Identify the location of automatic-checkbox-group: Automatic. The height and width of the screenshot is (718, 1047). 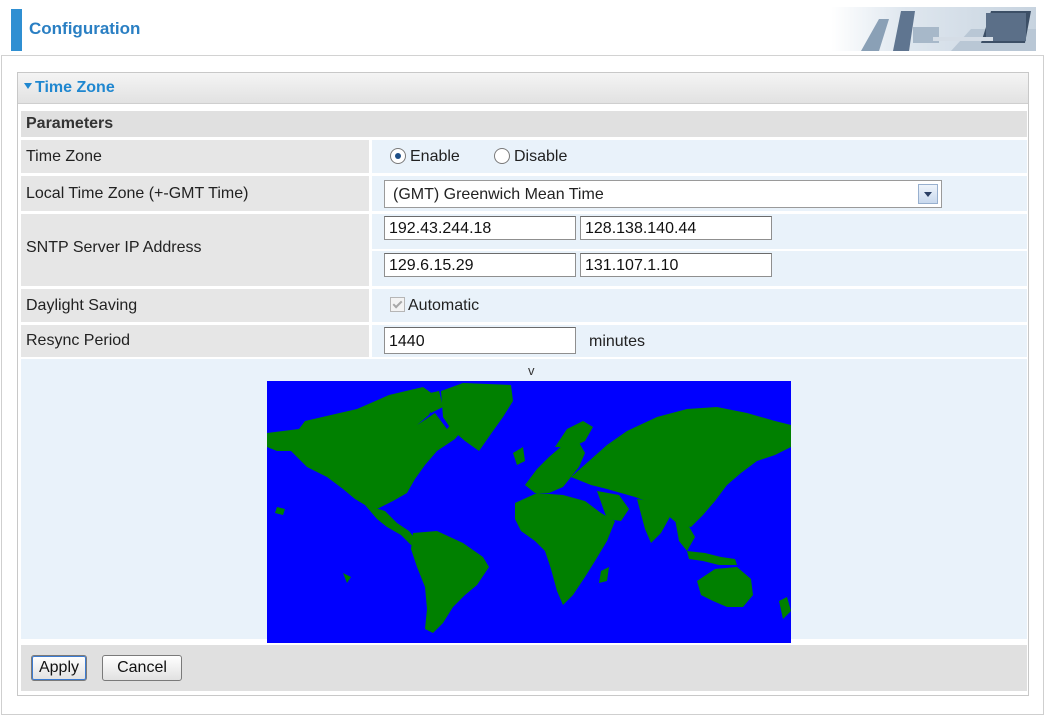
(434, 306).